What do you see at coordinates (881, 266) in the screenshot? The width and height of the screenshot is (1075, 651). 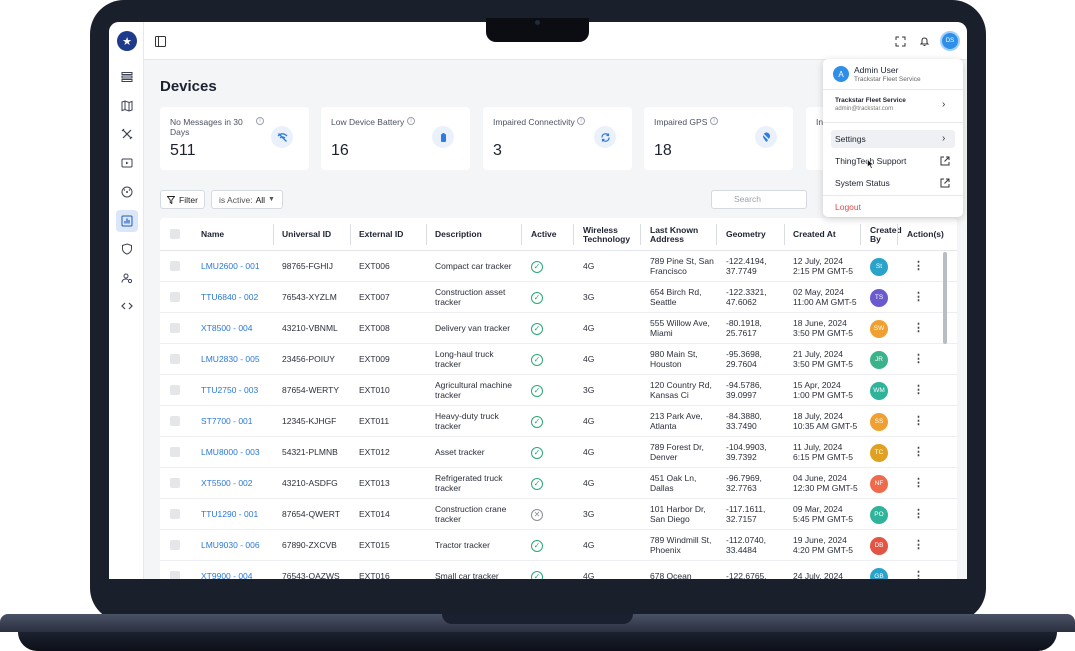 I see `cell-created-by: St` at bounding box center [881, 266].